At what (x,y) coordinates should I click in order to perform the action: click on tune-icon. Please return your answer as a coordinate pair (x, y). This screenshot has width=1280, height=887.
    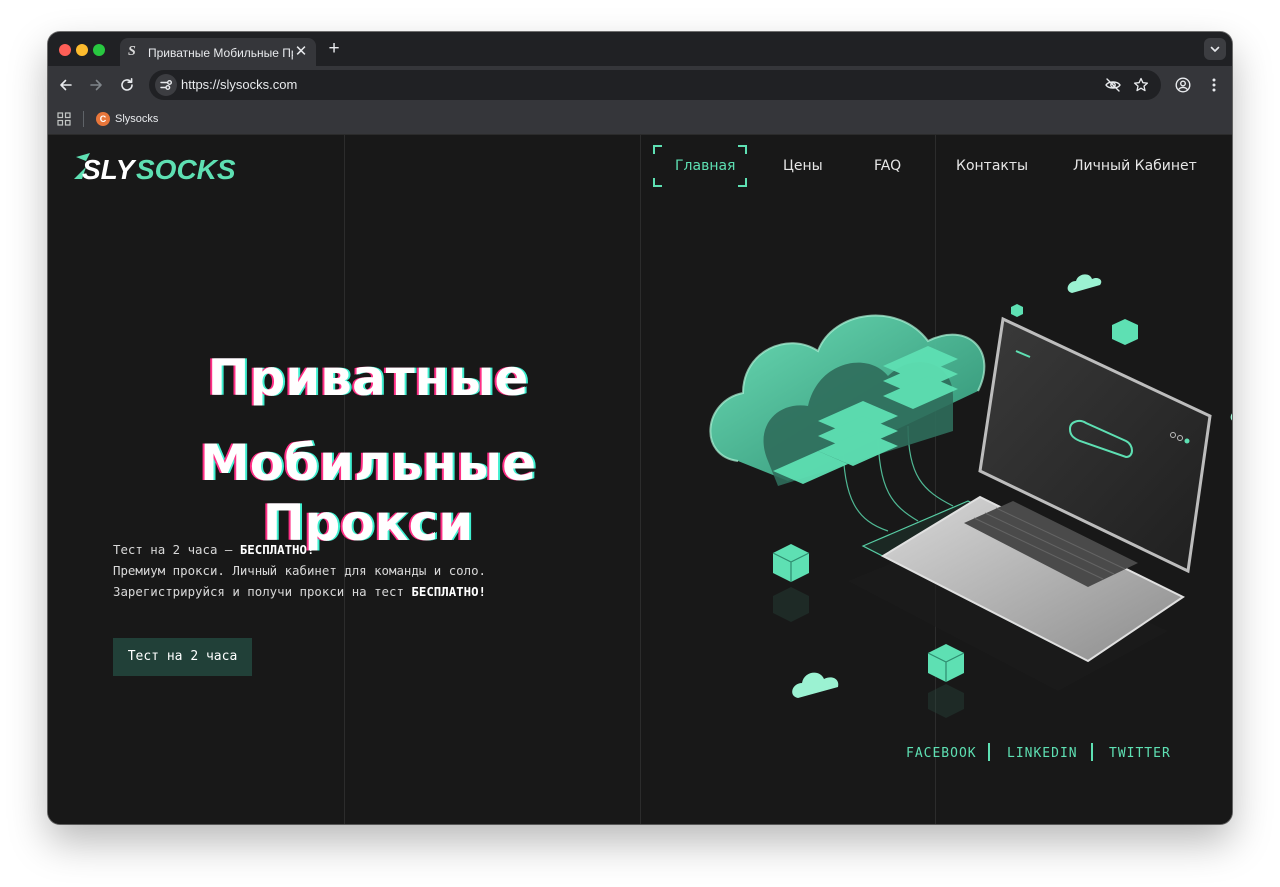
    Looking at the image, I should click on (166, 84).